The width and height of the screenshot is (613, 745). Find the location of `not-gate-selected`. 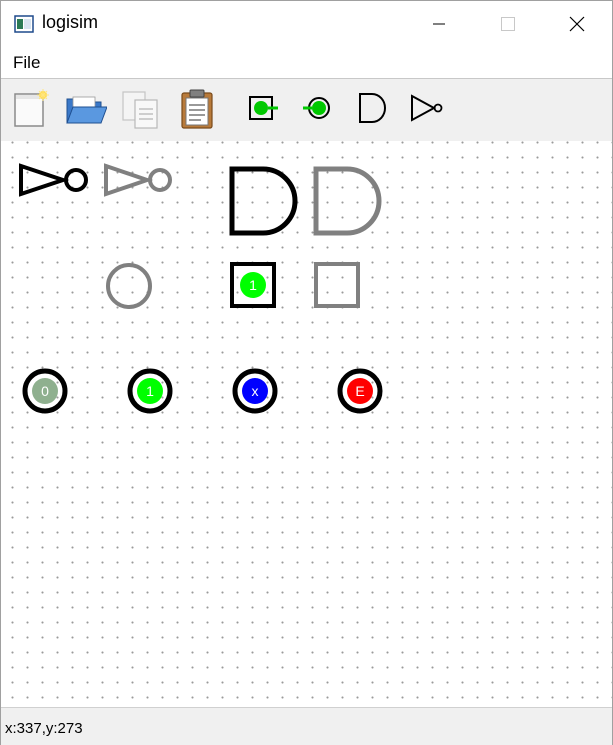

not-gate-selected is located at coordinates (53, 180).